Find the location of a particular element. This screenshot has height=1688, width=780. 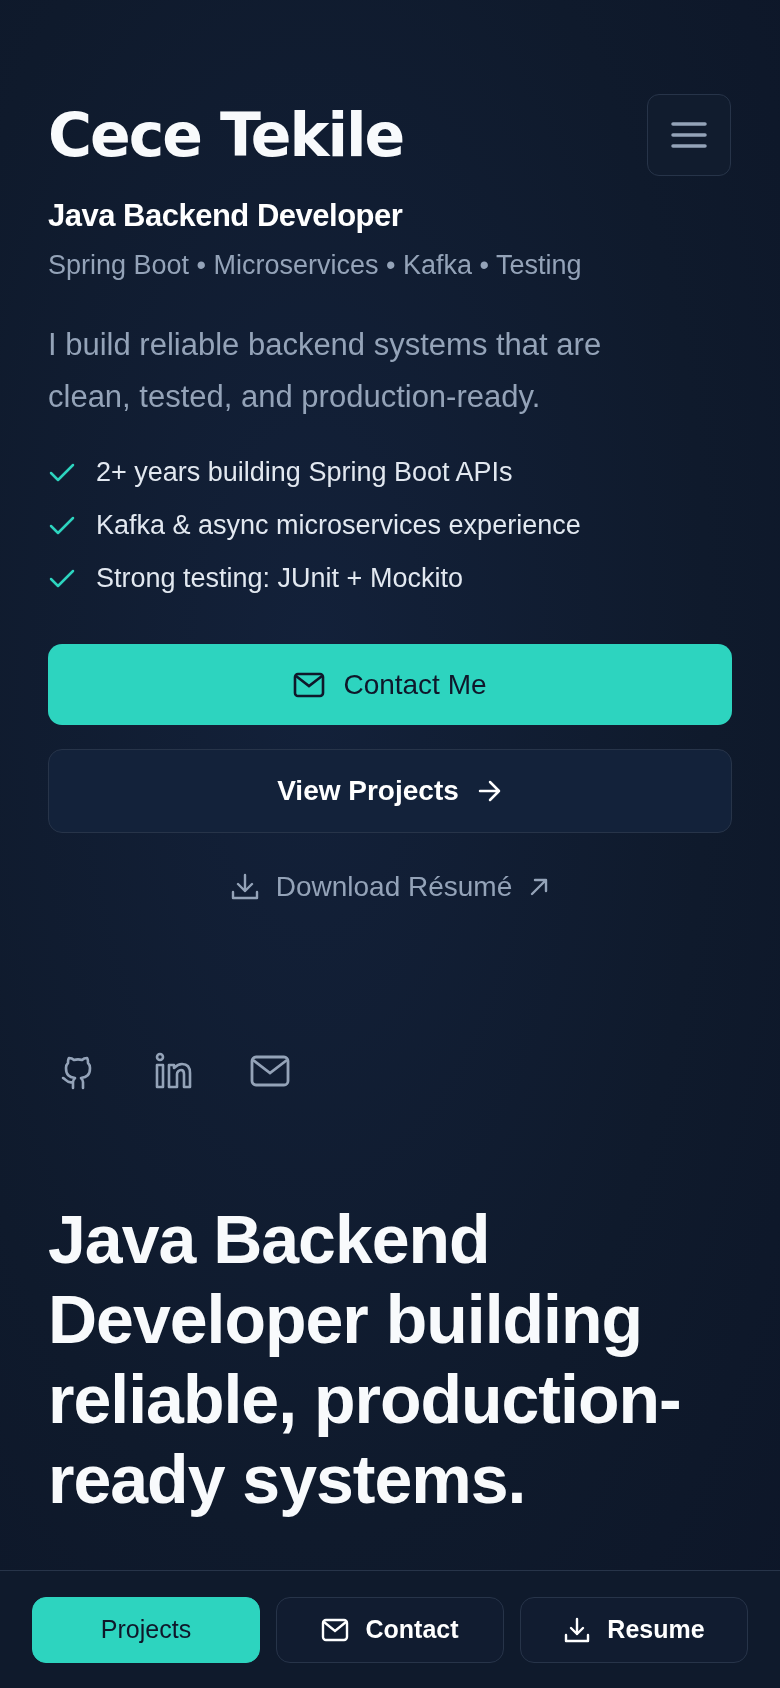

download-resume-link: Download Résumé is located at coordinates (390, 887).